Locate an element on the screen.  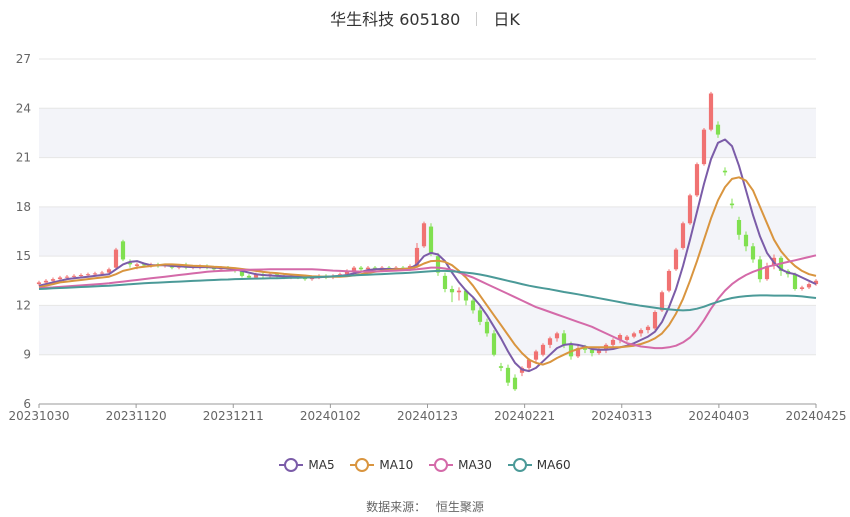
x-tick-label: 20240123 is located at coordinates (427, 416).